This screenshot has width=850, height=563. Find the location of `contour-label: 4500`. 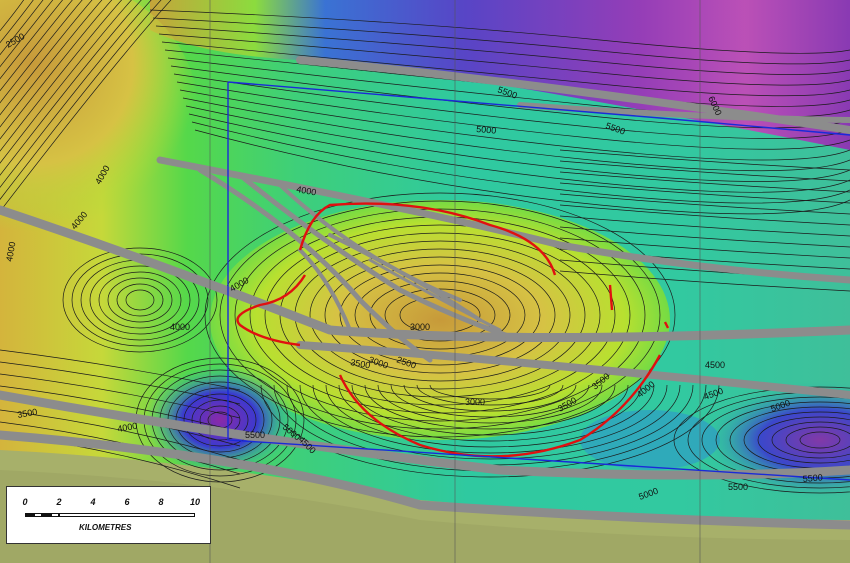

contour-label: 4500 is located at coordinates (715, 365).